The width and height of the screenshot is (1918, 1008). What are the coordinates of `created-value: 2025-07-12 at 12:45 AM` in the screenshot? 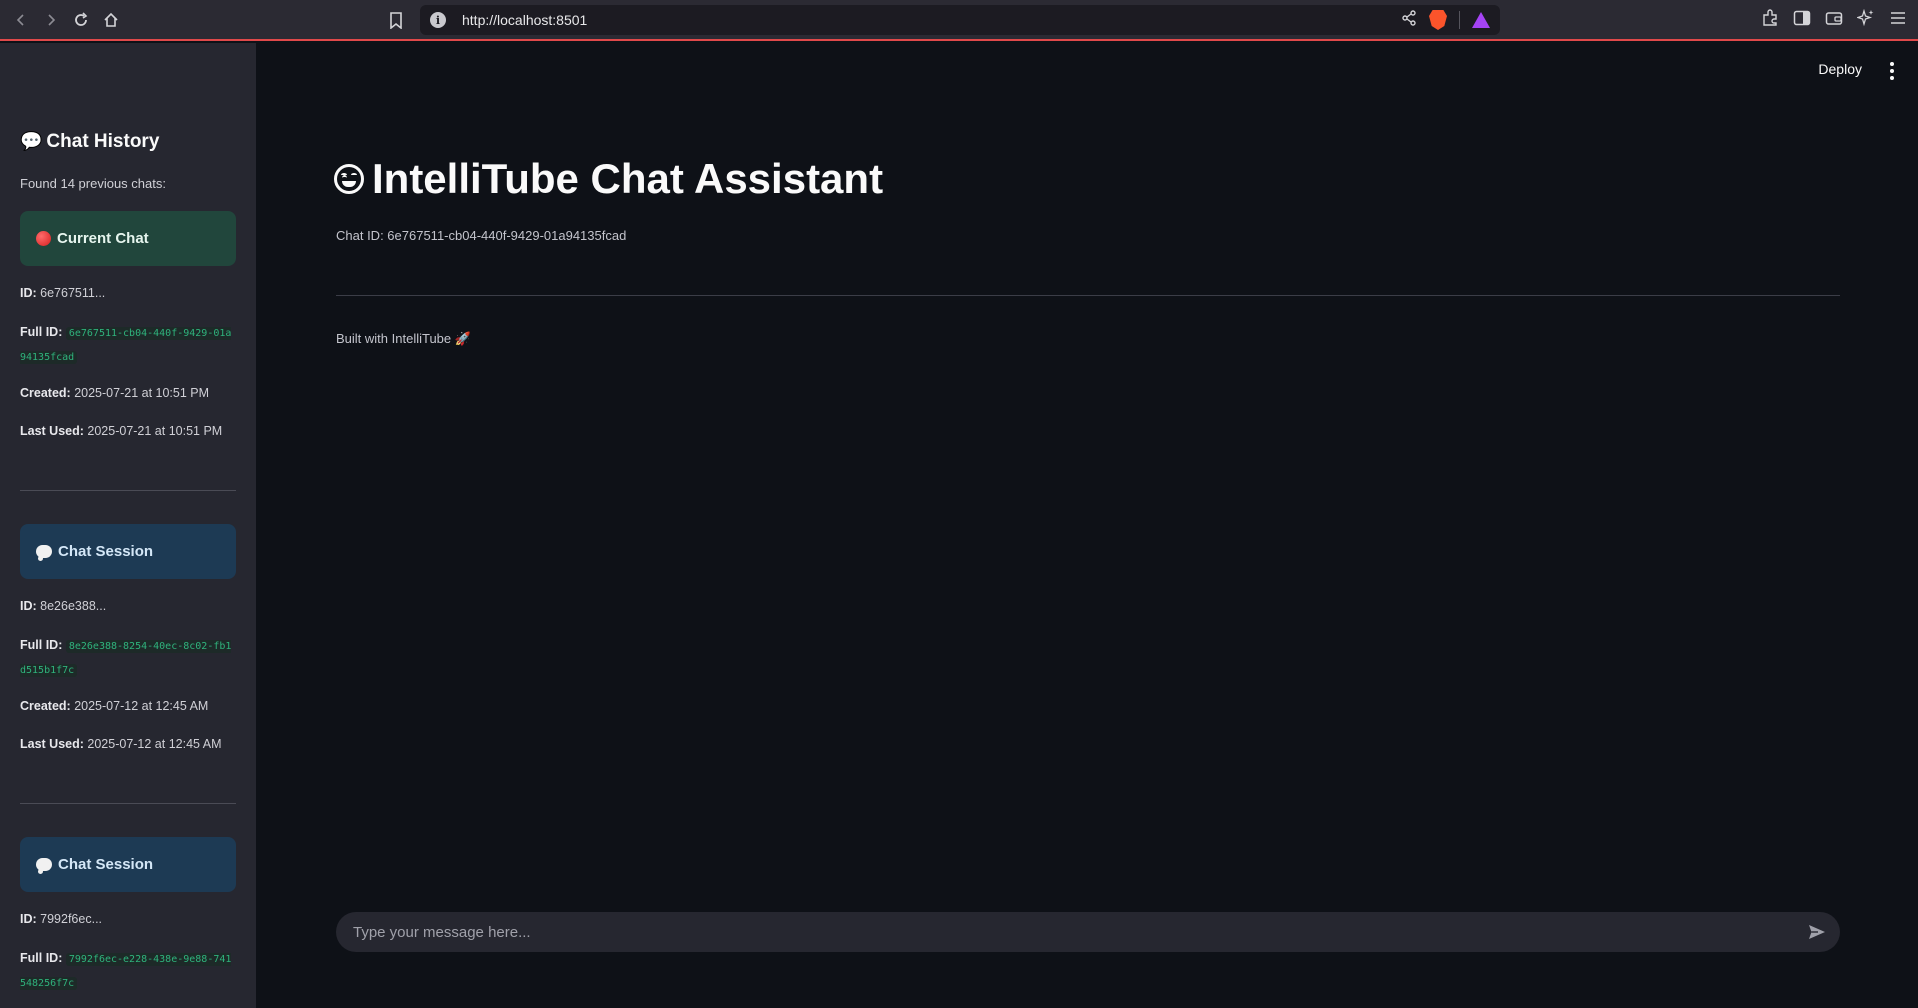 It's located at (141, 706).